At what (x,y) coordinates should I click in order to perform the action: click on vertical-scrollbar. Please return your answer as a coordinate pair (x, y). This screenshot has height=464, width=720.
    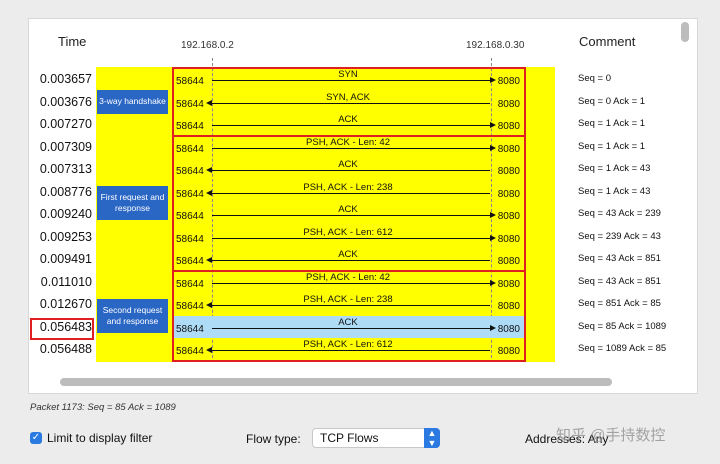
    Looking at the image, I should click on (685, 32).